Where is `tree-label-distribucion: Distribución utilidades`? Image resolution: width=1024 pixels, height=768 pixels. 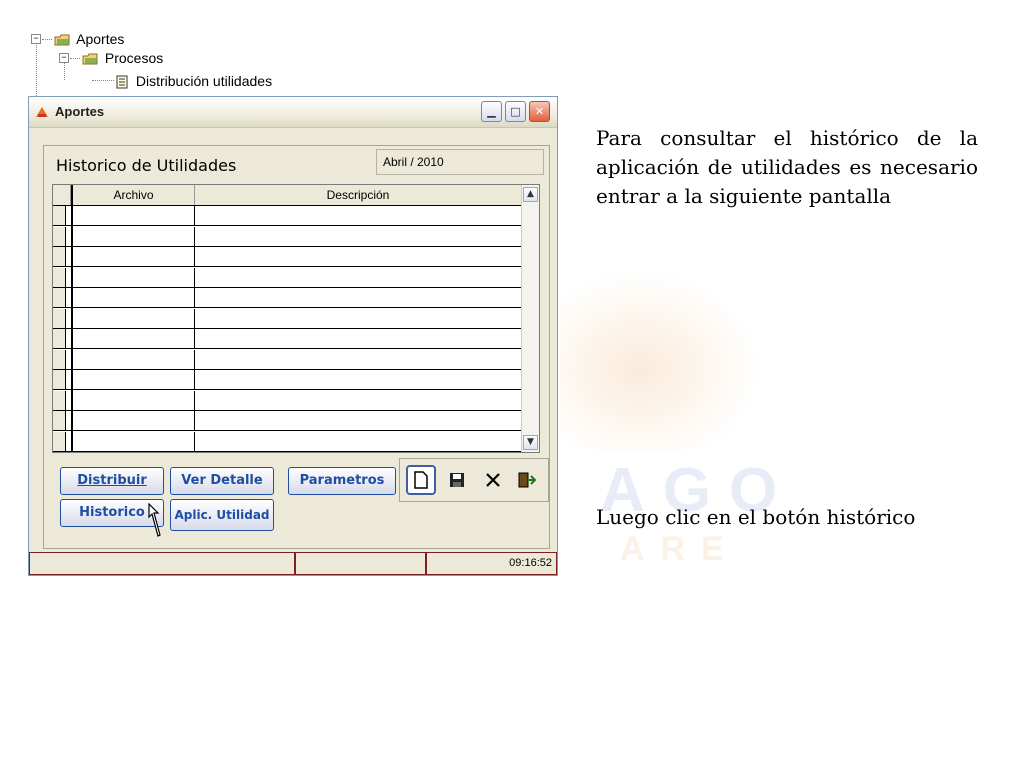 tree-label-distribucion: Distribución utilidades is located at coordinates (204, 81).